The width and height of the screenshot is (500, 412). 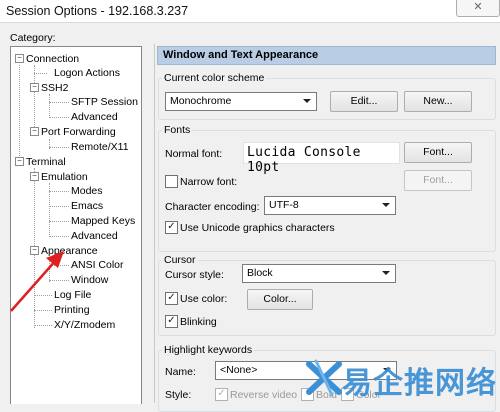 What do you see at coordinates (194, 275) in the screenshot?
I see `cursor-style-label: Cursor style:` at bounding box center [194, 275].